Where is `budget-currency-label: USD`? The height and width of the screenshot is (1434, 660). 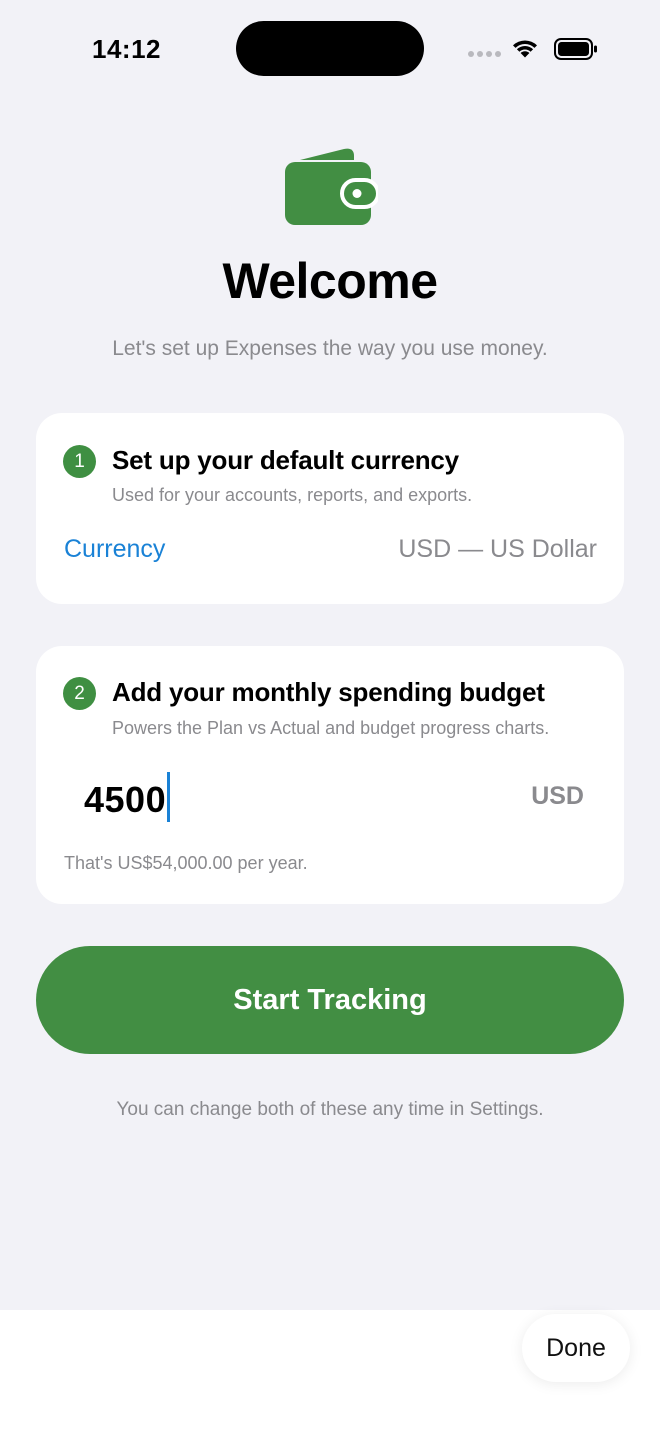 budget-currency-label: USD is located at coordinates (557, 796).